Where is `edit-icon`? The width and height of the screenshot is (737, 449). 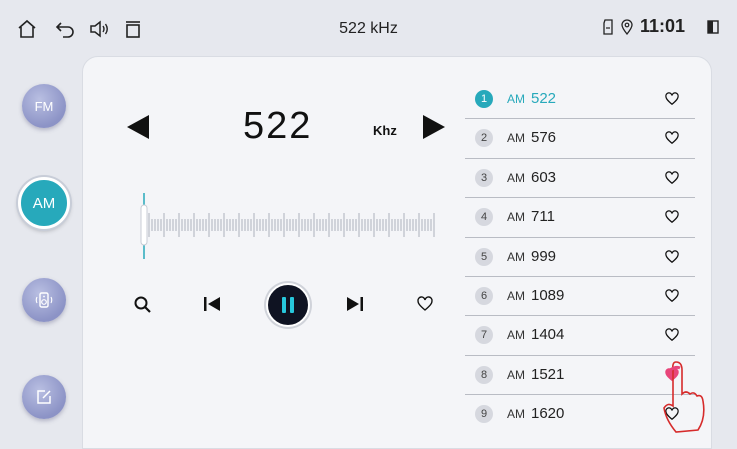
edit-icon is located at coordinates (44, 397).